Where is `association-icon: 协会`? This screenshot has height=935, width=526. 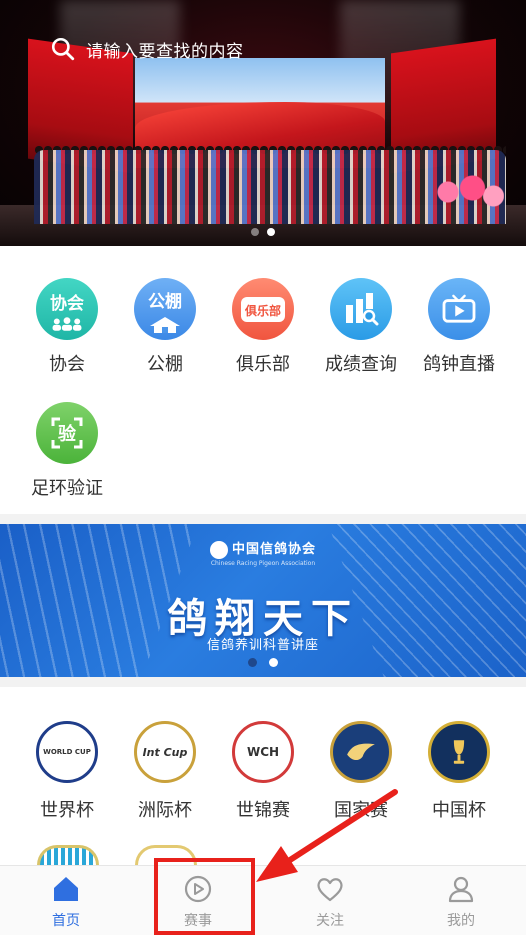
association-icon: 协会 is located at coordinates (67, 309).